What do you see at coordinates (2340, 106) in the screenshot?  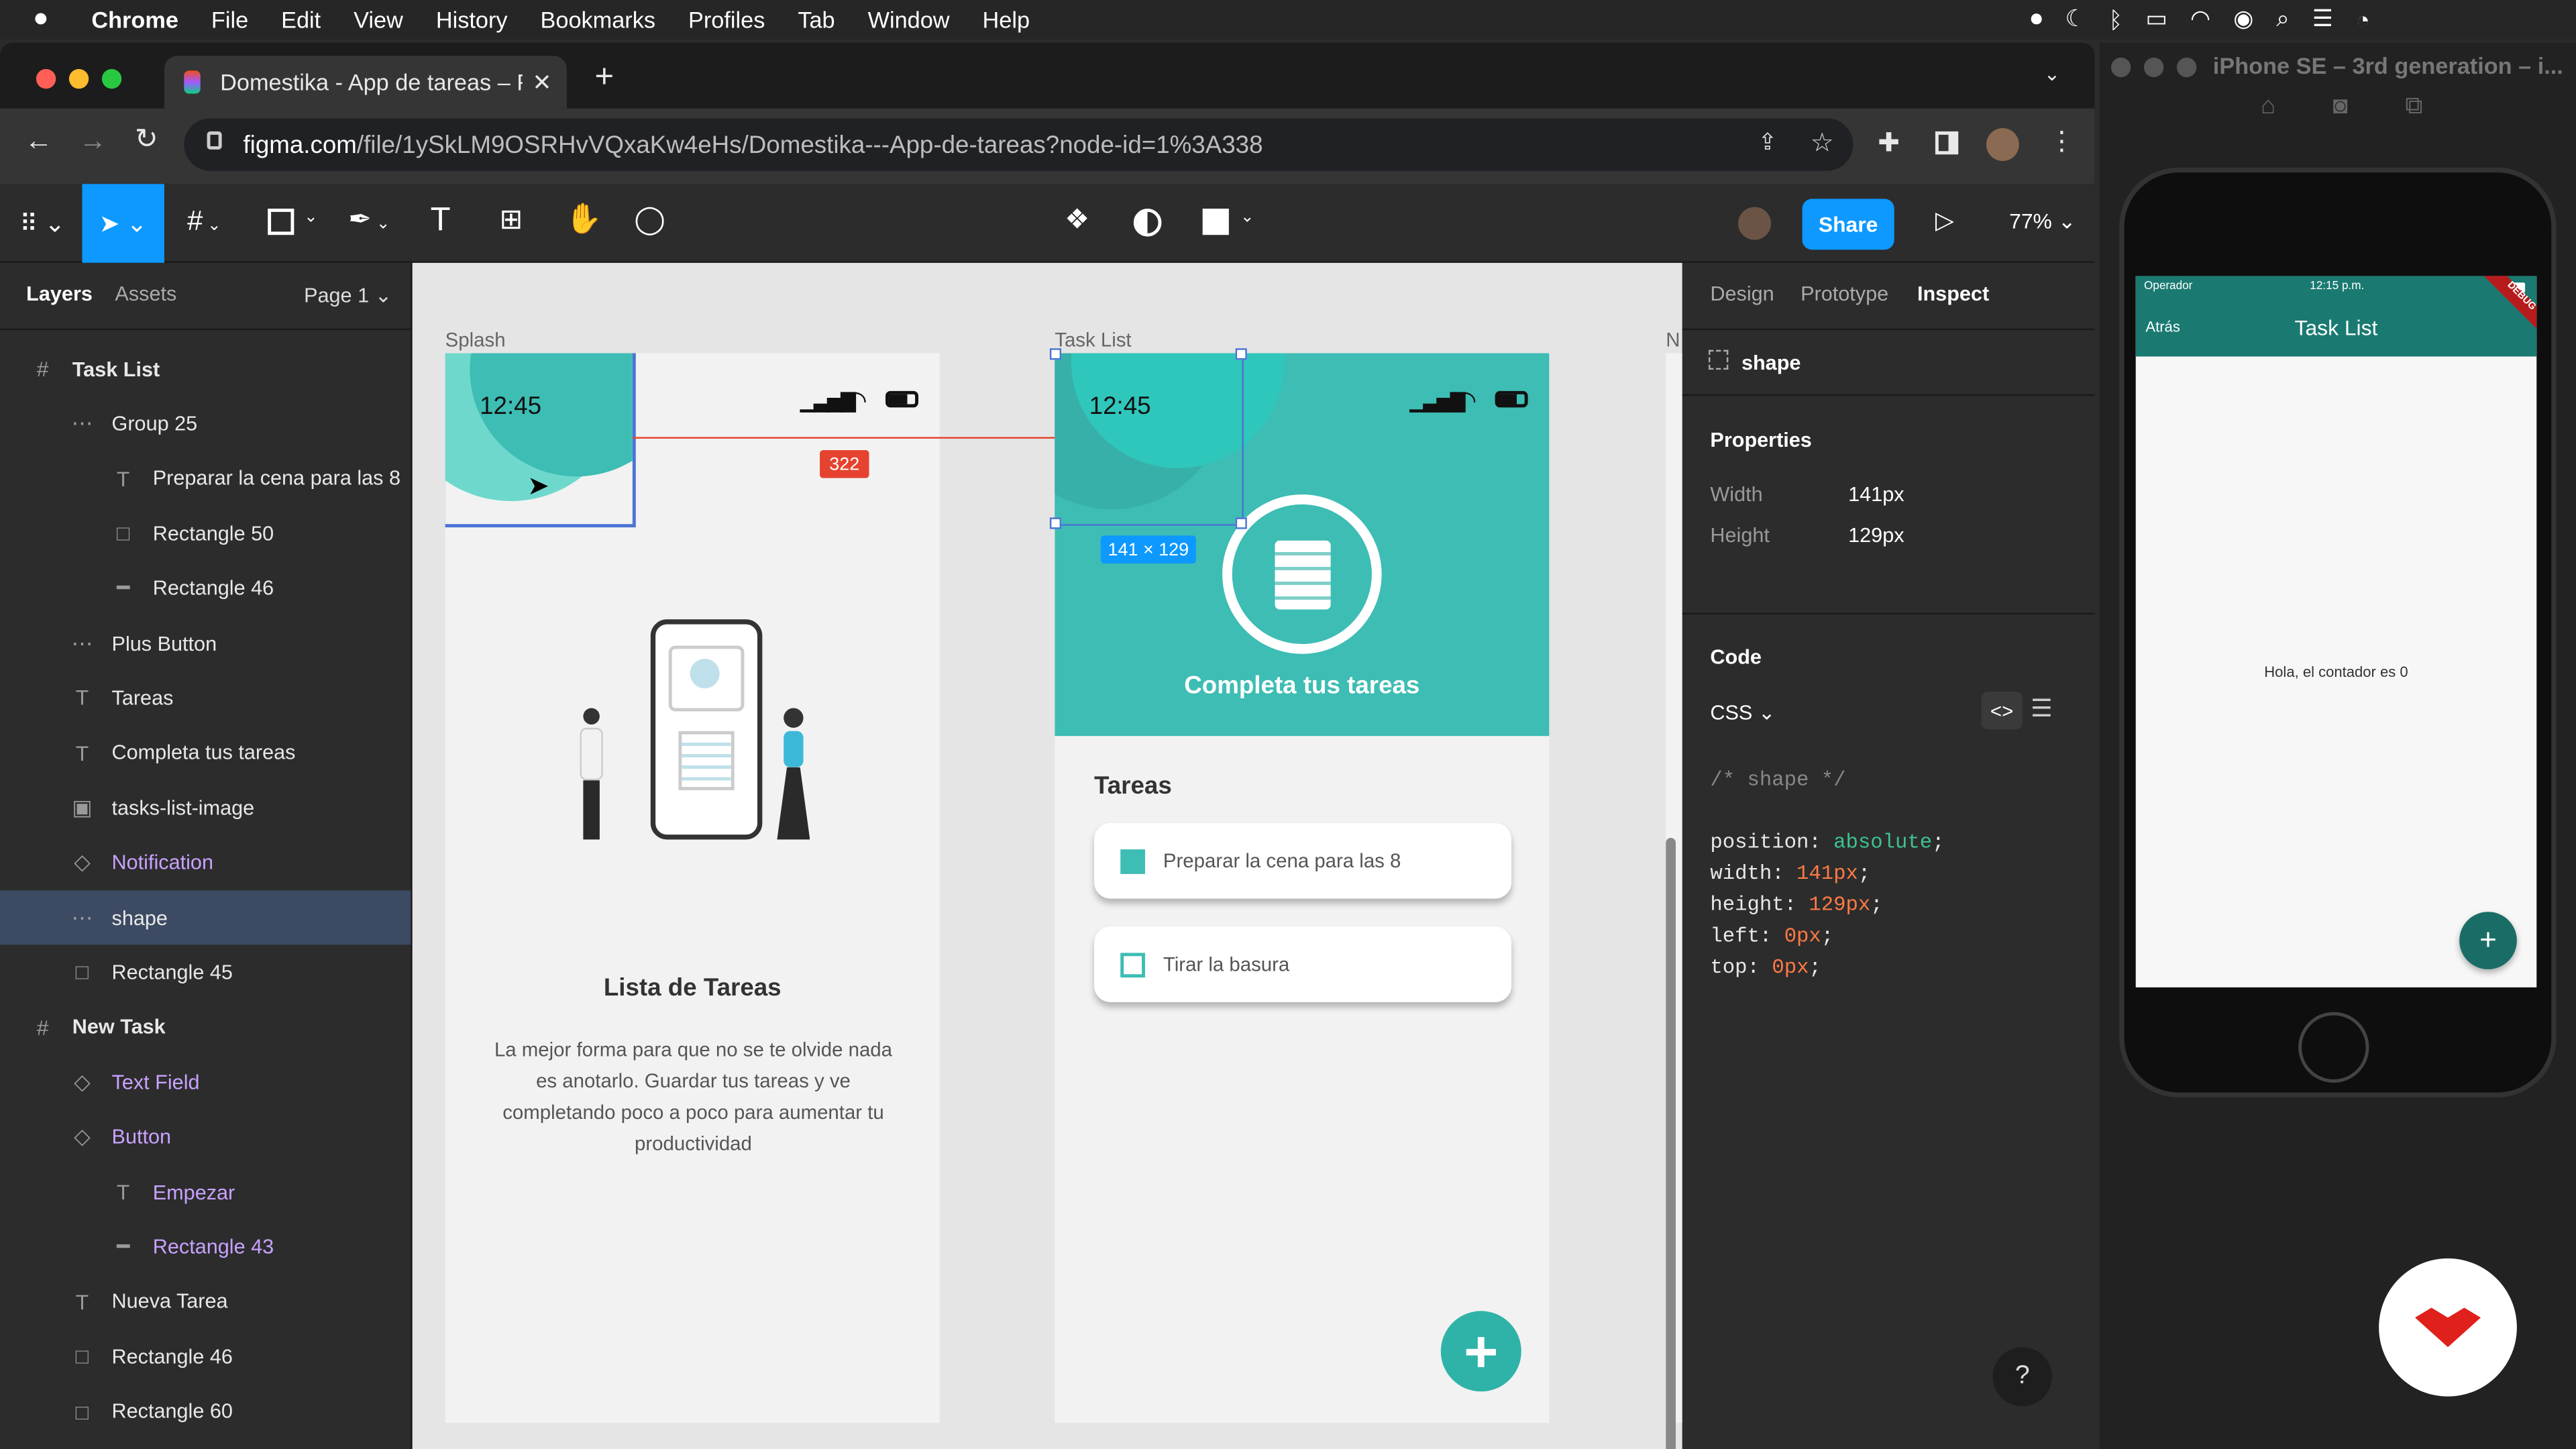 I see `sim-screenshot-icon: ◙` at bounding box center [2340, 106].